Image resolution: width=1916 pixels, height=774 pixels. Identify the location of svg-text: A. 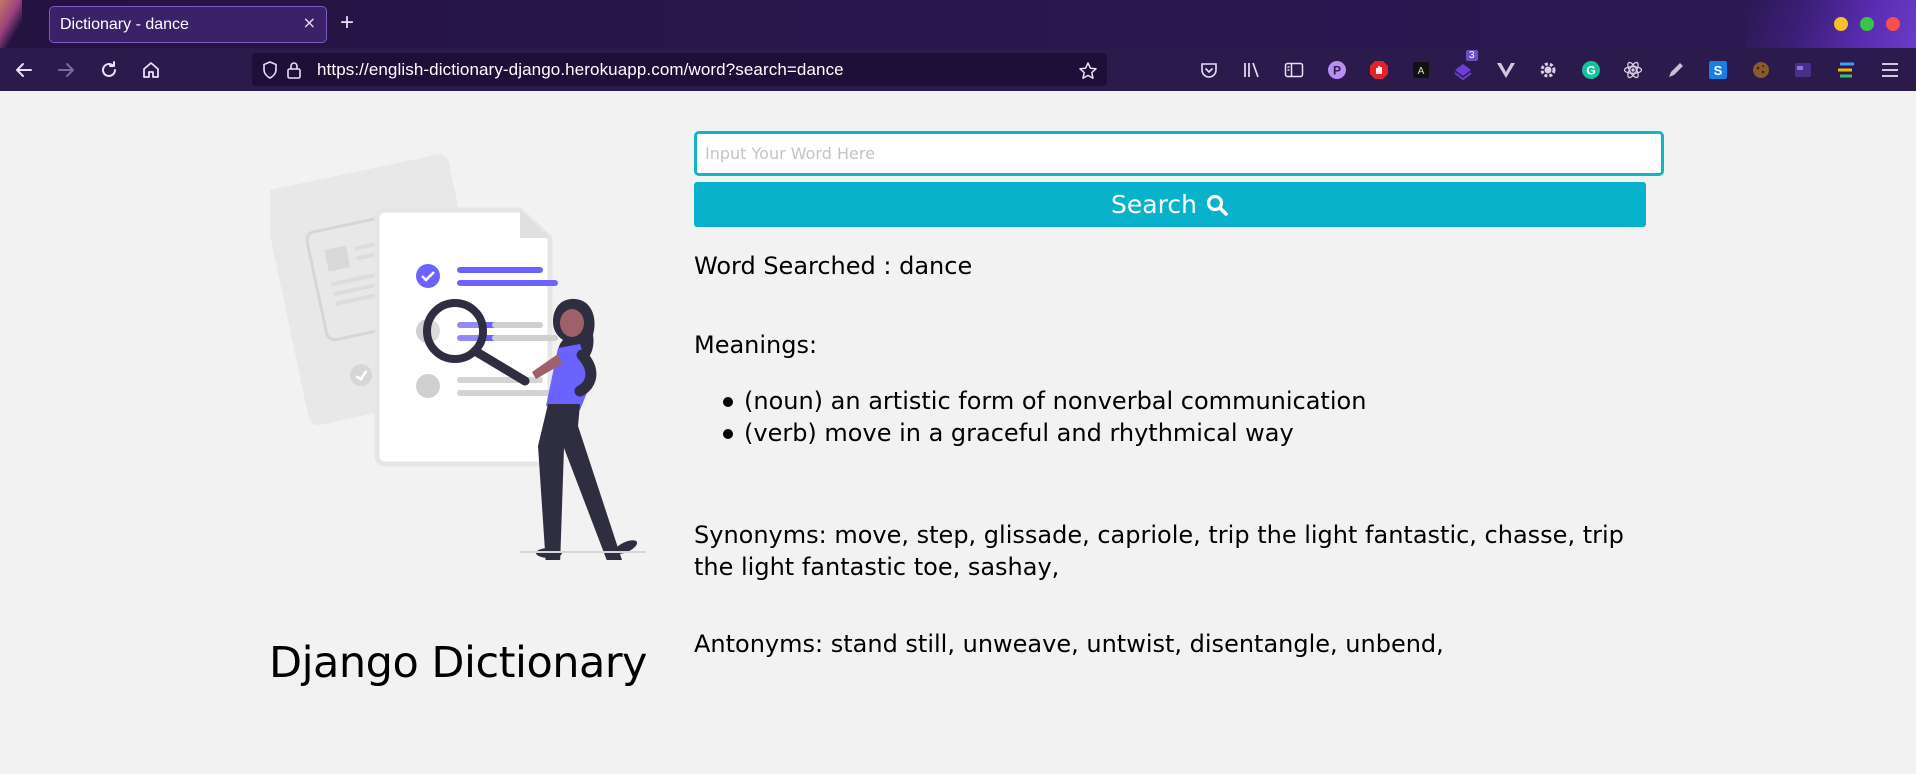
(1421, 71).